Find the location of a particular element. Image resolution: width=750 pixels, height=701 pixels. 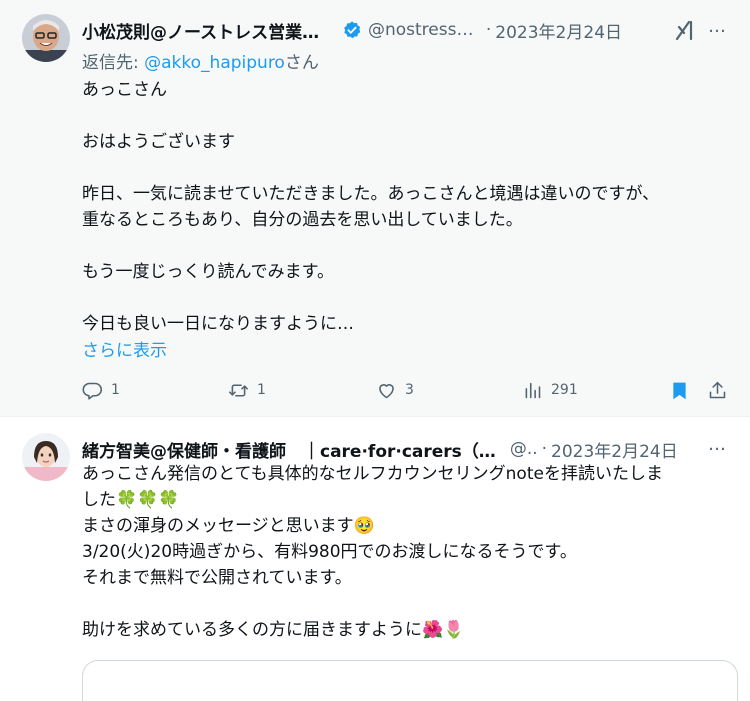

grok-icon is located at coordinates (685, 30).